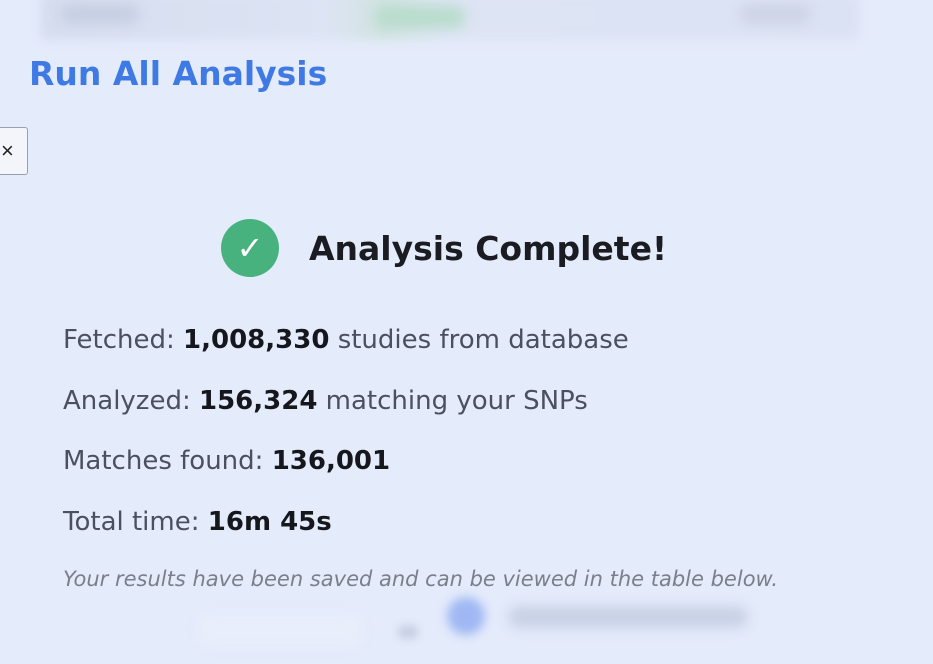 This screenshot has width=933, height=664. What do you see at coordinates (488, 248) in the screenshot?
I see `success-title: Analysis Complete!` at bounding box center [488, 248].